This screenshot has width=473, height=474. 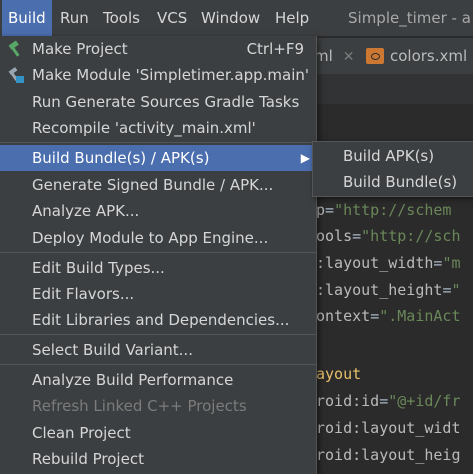 What do you see at coordinates (411, 236) in the screenshot?
I see `code-string: "http://sch` at bounding box center [411, 236].